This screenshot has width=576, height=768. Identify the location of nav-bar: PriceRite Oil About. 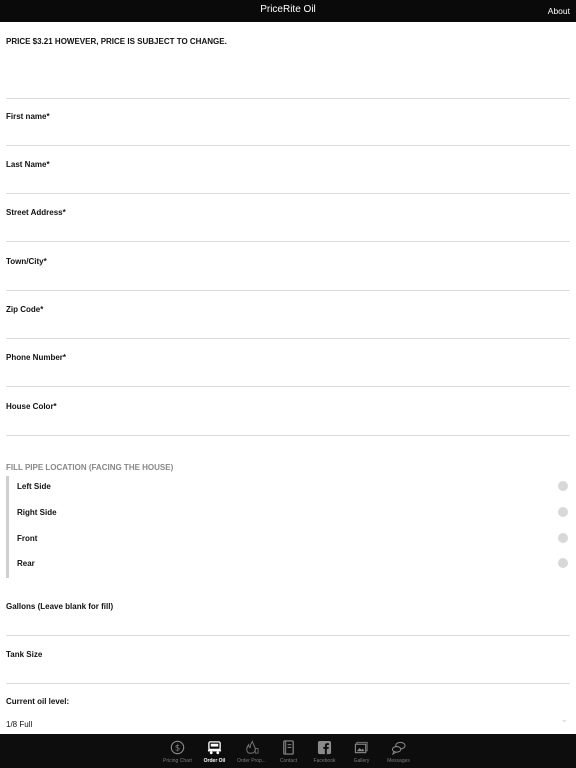
(288, 11).